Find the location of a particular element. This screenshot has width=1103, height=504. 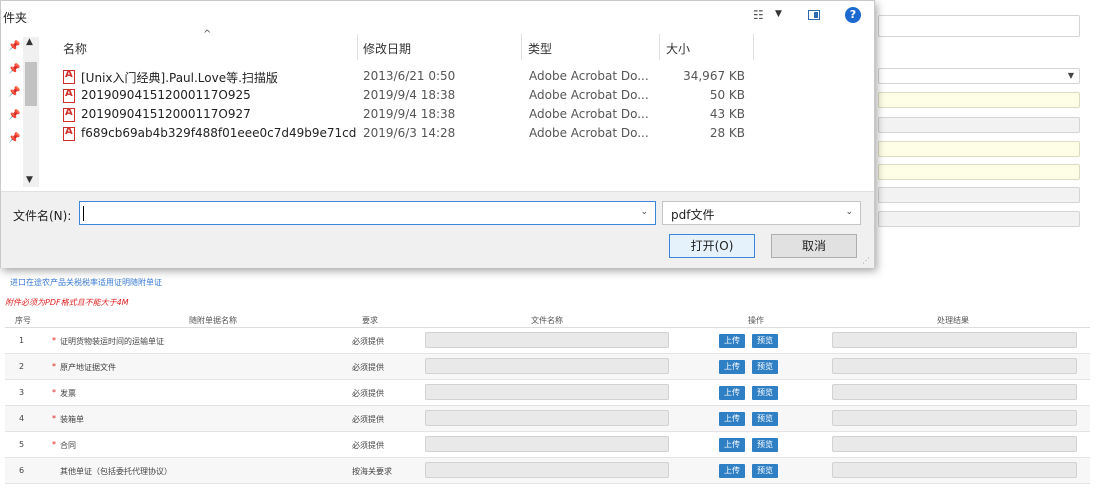

row-doc-name: 装箱单 is located at coordinates (72, 419).